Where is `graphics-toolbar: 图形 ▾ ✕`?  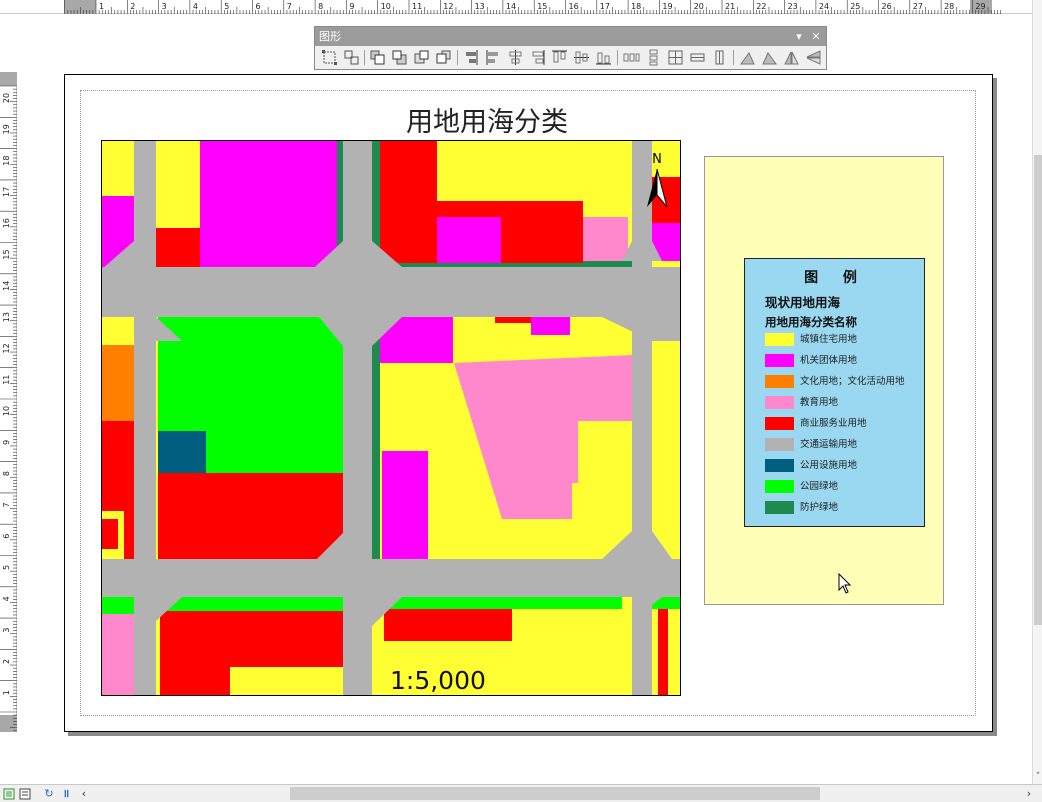
graphics-toolbar: 图形 ▾ ✕ is located at coordinates (570, 48).